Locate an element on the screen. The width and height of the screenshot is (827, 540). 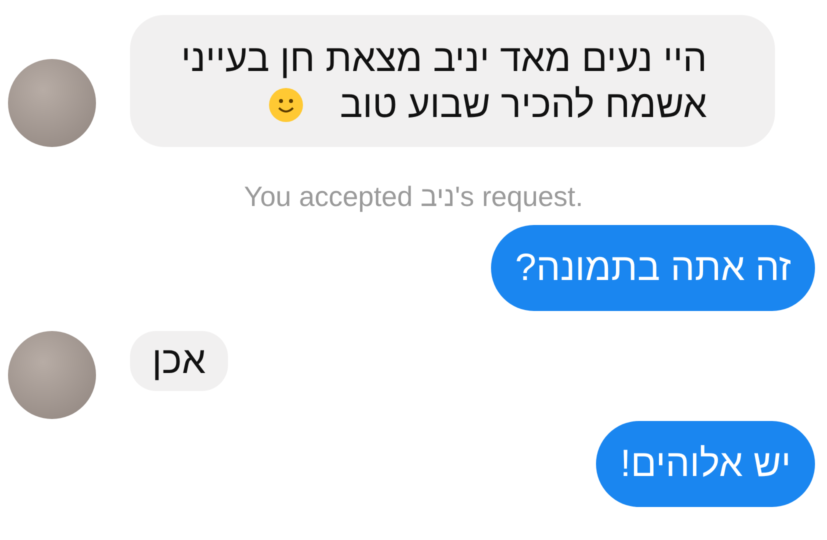
message-text: אכן is located at coordinates (179, 361).